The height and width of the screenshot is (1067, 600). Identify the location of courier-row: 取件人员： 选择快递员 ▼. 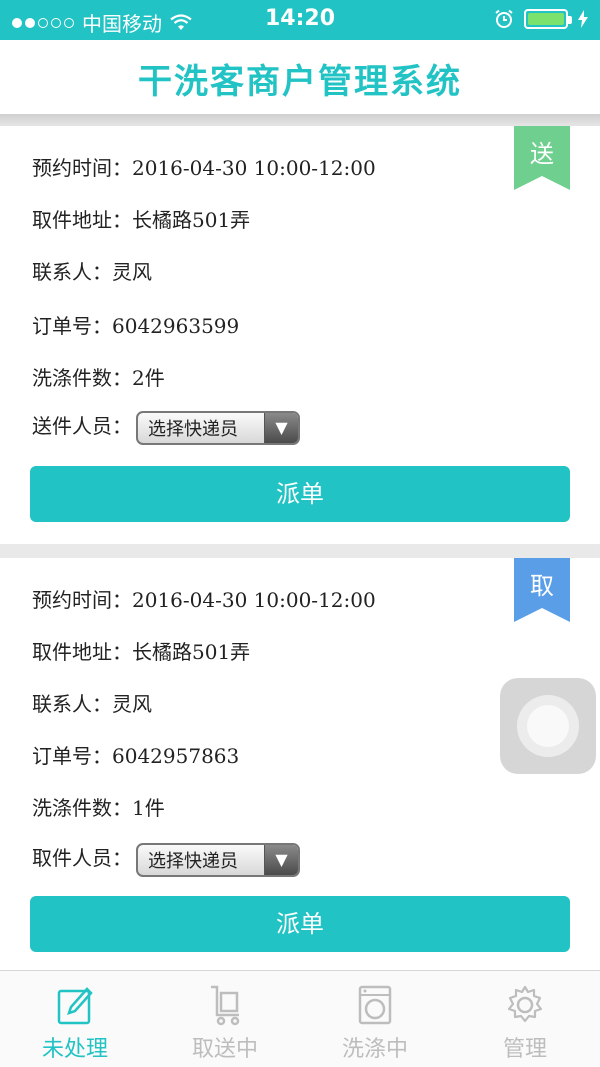
(166, 859).